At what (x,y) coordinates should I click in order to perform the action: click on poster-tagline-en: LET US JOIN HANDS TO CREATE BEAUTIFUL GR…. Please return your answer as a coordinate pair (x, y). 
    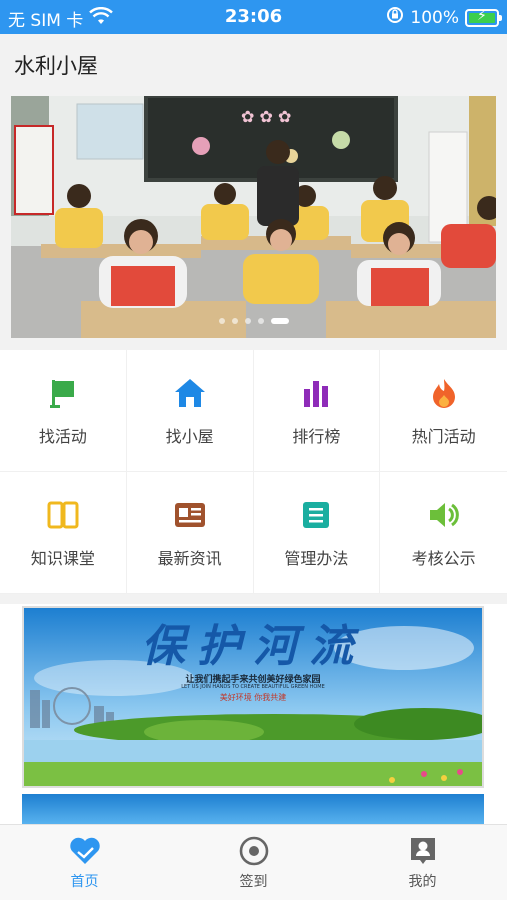
    Looking at the image, I should click on (253, 687).